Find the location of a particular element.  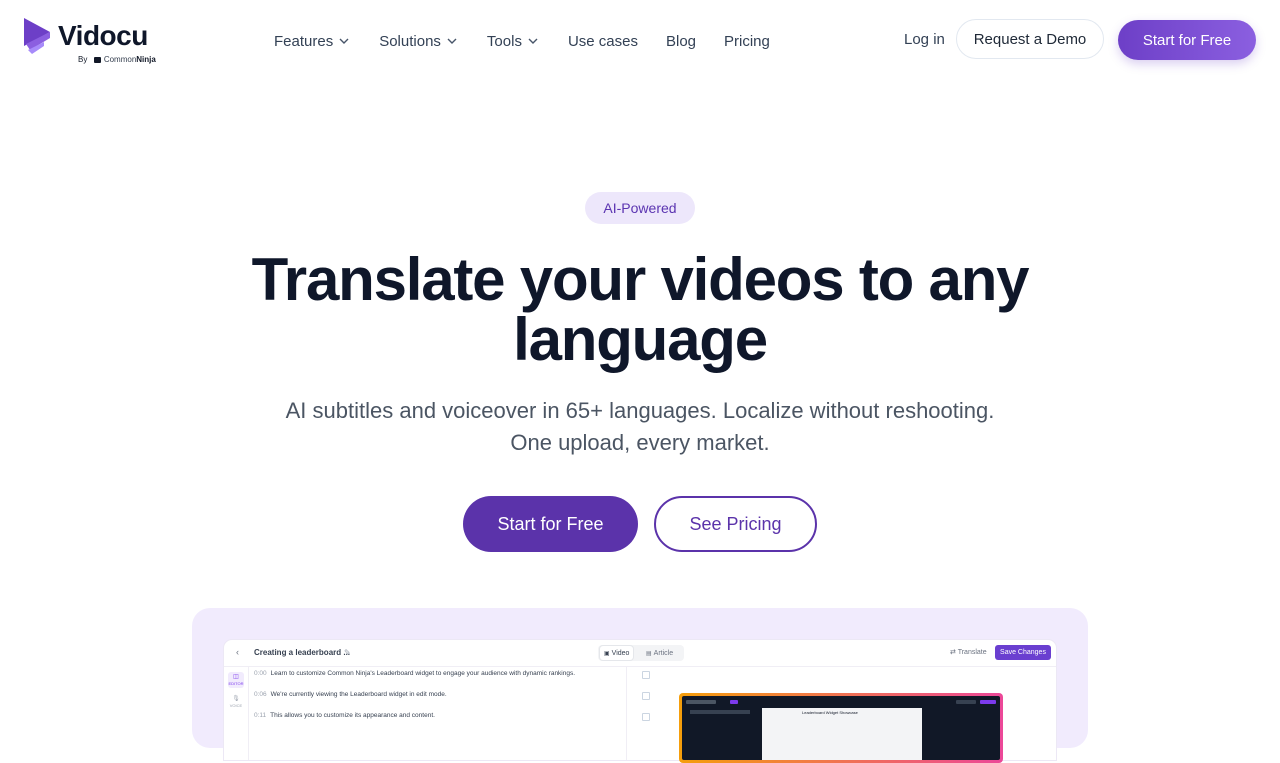

translate-label: Translate is located at coordinates (972, 652).